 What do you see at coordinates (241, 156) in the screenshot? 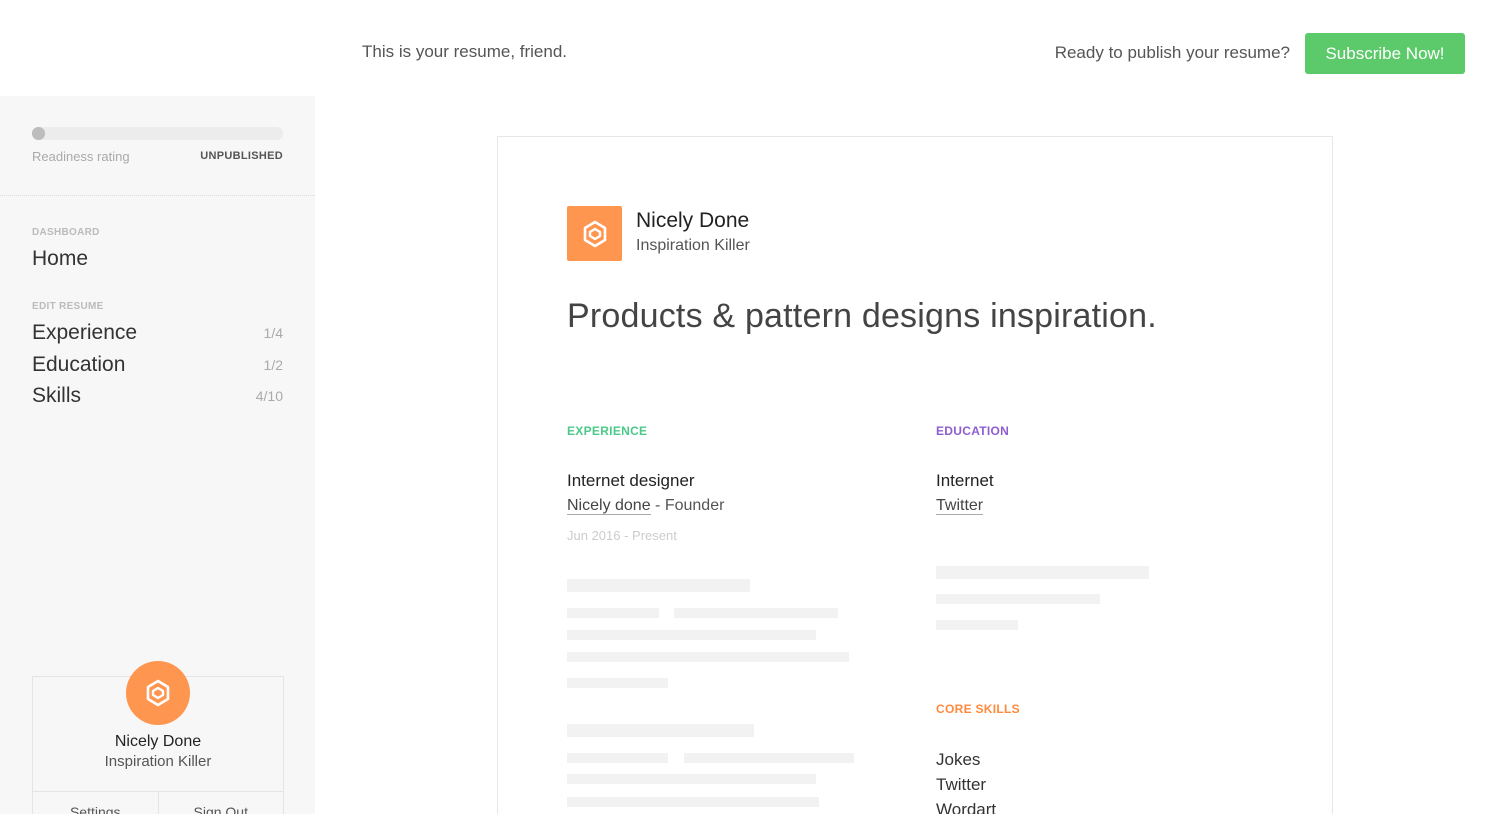
I see `status-badge: UNPUBLISHED` at bounding box center [241, 156].